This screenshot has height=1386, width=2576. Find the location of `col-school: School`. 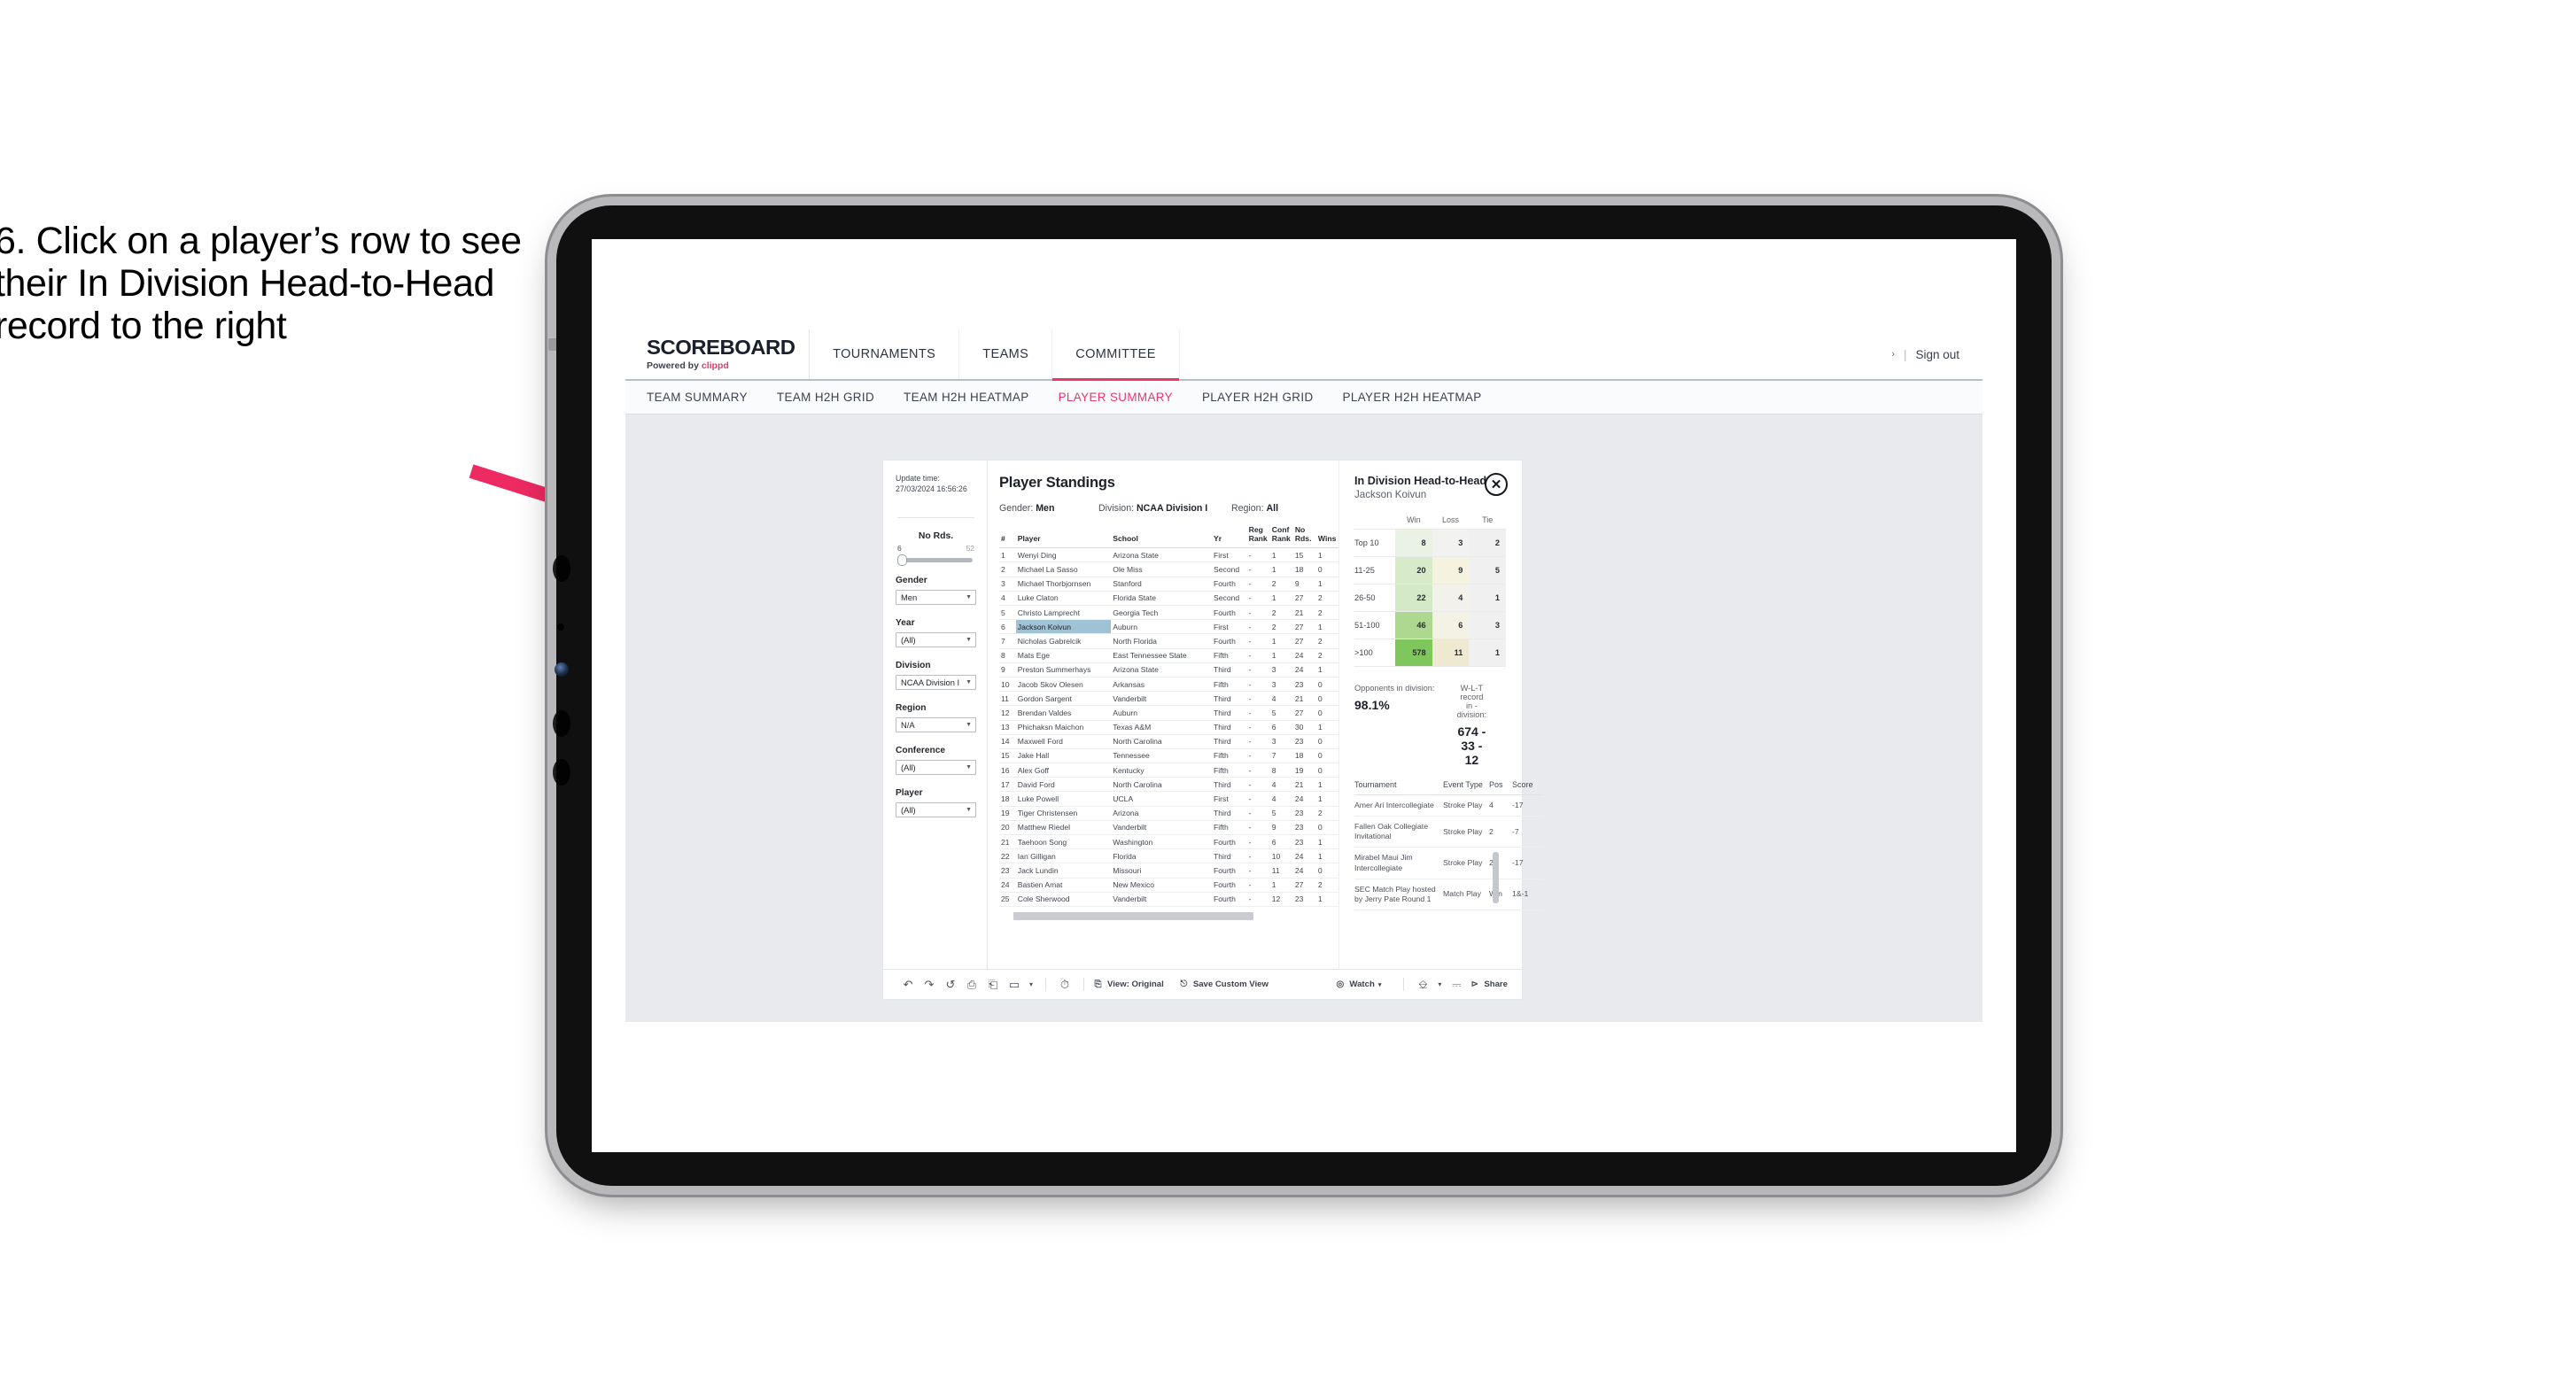

col-school: School is located at coordinates (1162, 536).